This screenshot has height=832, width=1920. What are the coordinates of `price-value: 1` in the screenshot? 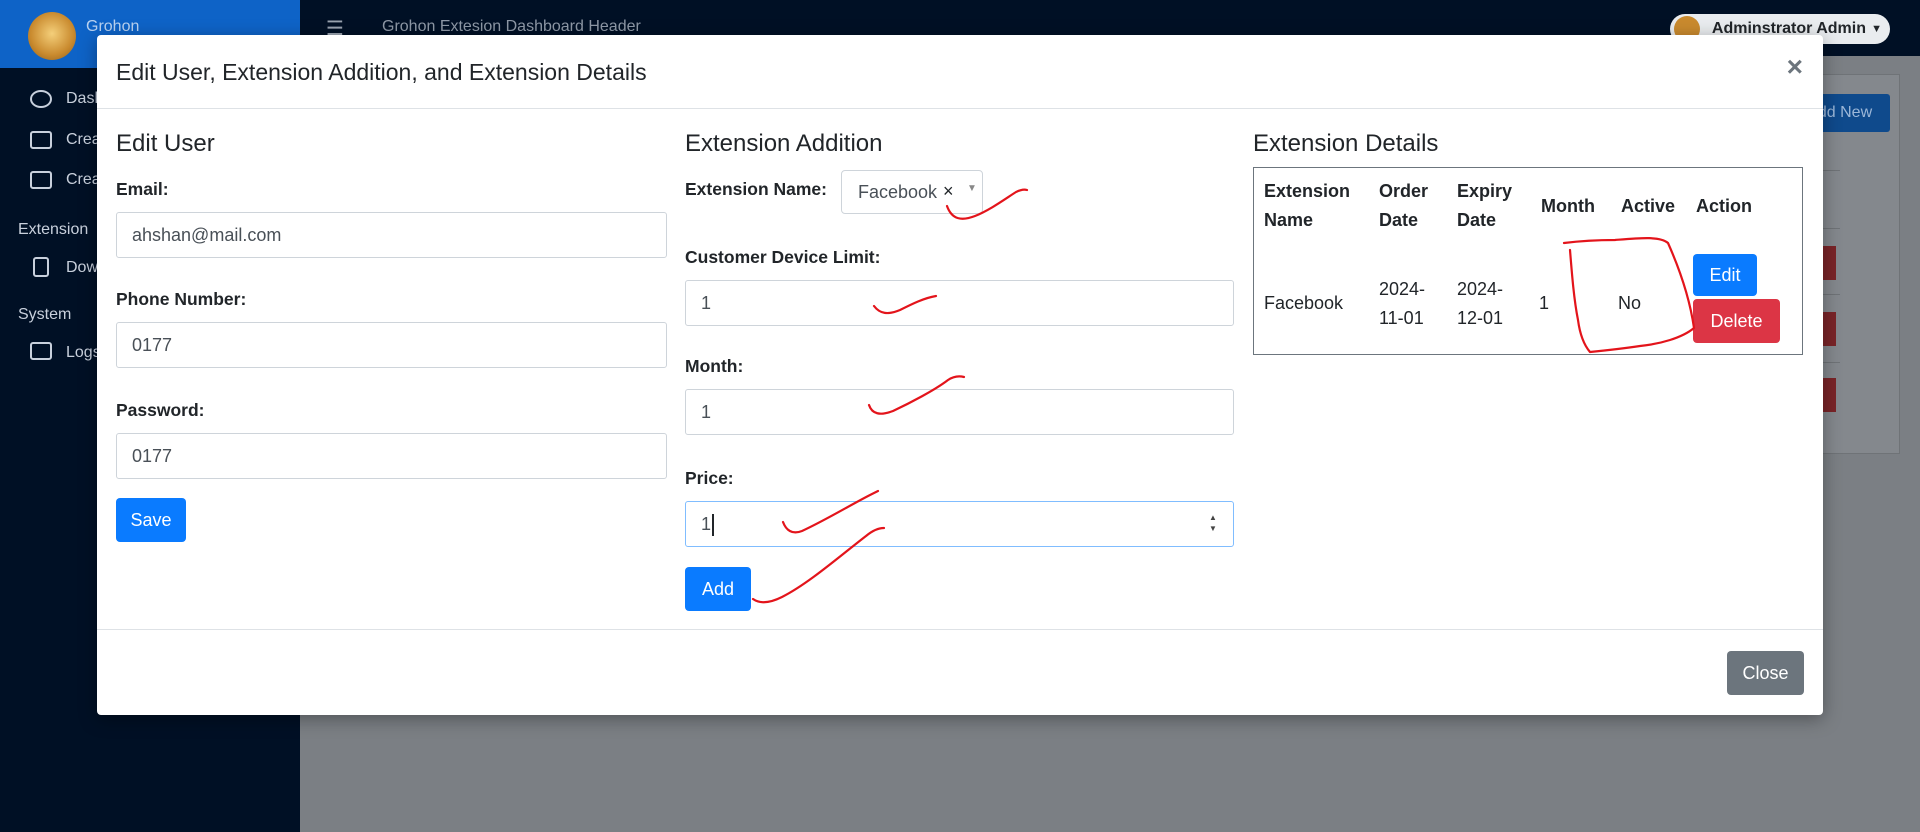 It's located at (706, 524).